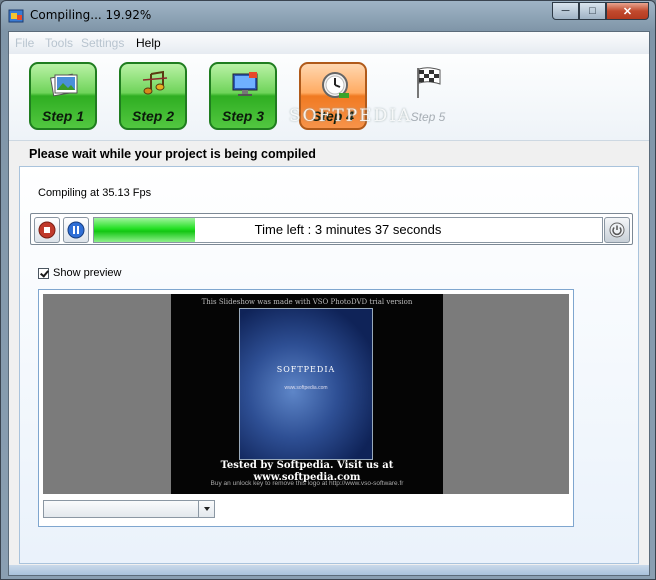  I want to click on pause-icon, so click(76, 230).